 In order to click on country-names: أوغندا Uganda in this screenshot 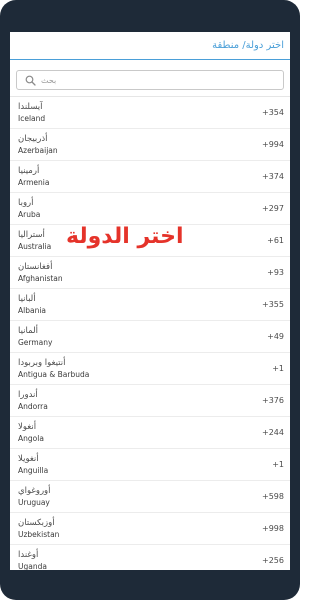, I will do `click(32, 560)`.